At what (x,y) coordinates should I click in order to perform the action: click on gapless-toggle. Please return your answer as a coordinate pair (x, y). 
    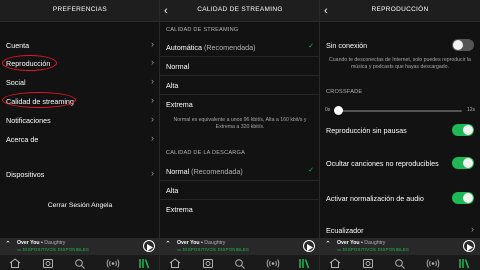
    Looking at the image, I should click on (463, 130).